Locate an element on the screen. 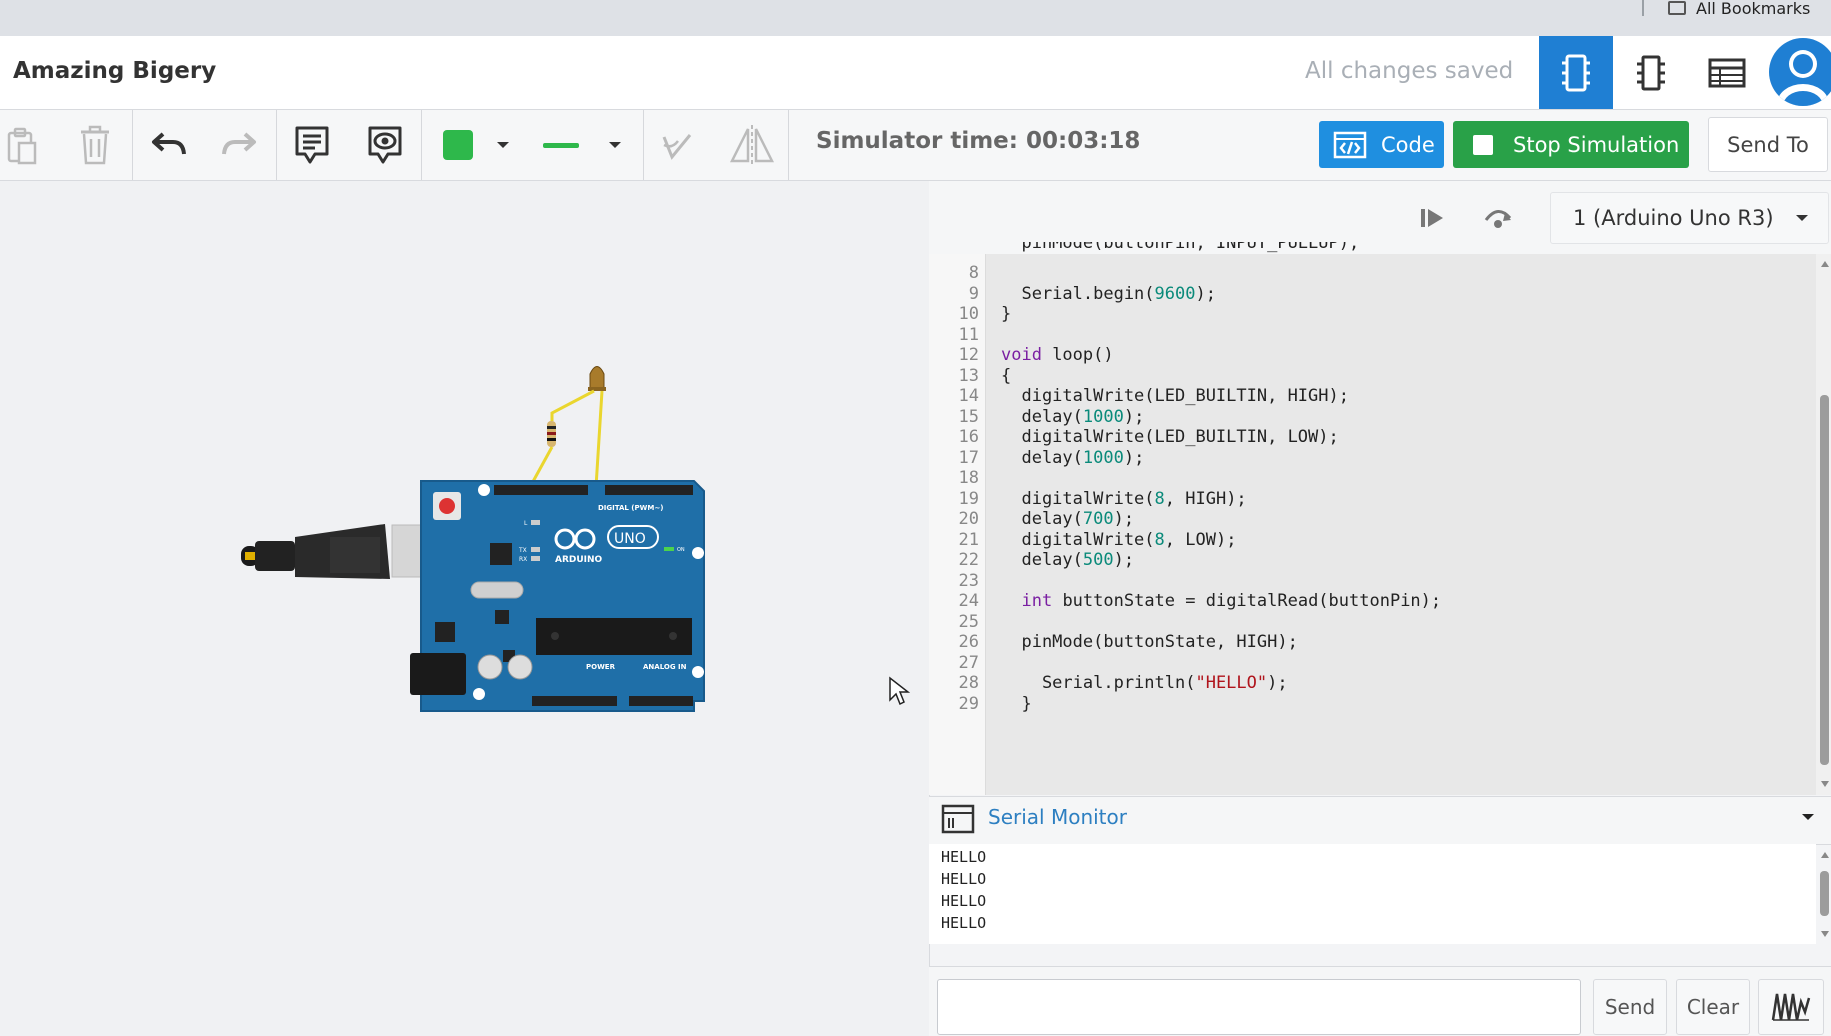 The height and width of the screenshot is (1036, 1831). code-line: digitalWrite(LED_BUILTIN, HIGH); is located at coordinates (1175, 396).